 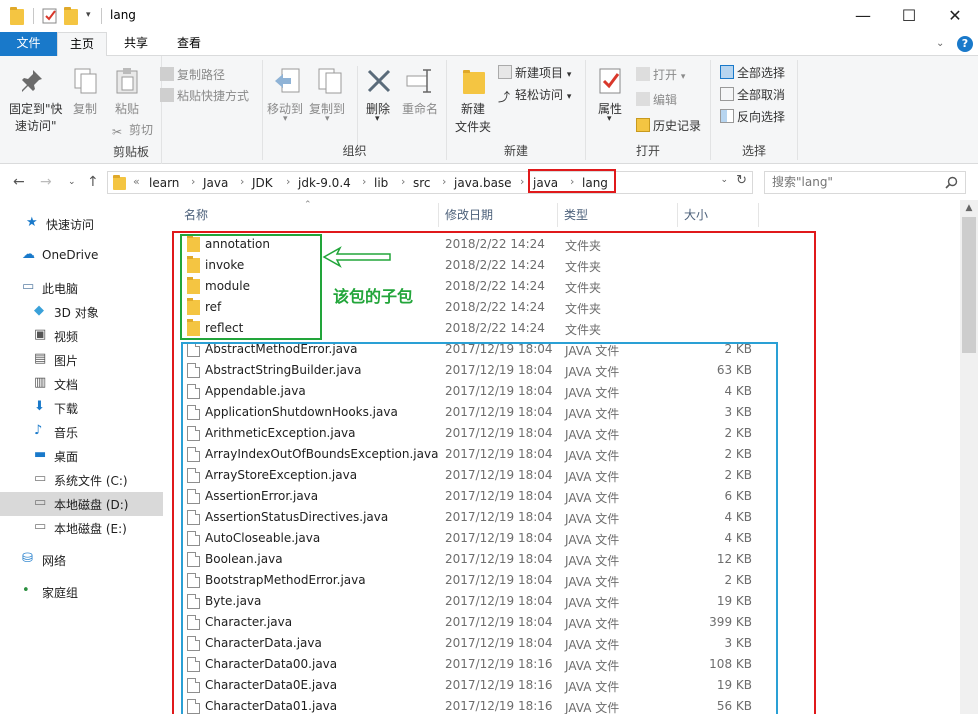 I want to click on nav-item-label: 本地磁盘 (E:), so click(x=90, y=529).